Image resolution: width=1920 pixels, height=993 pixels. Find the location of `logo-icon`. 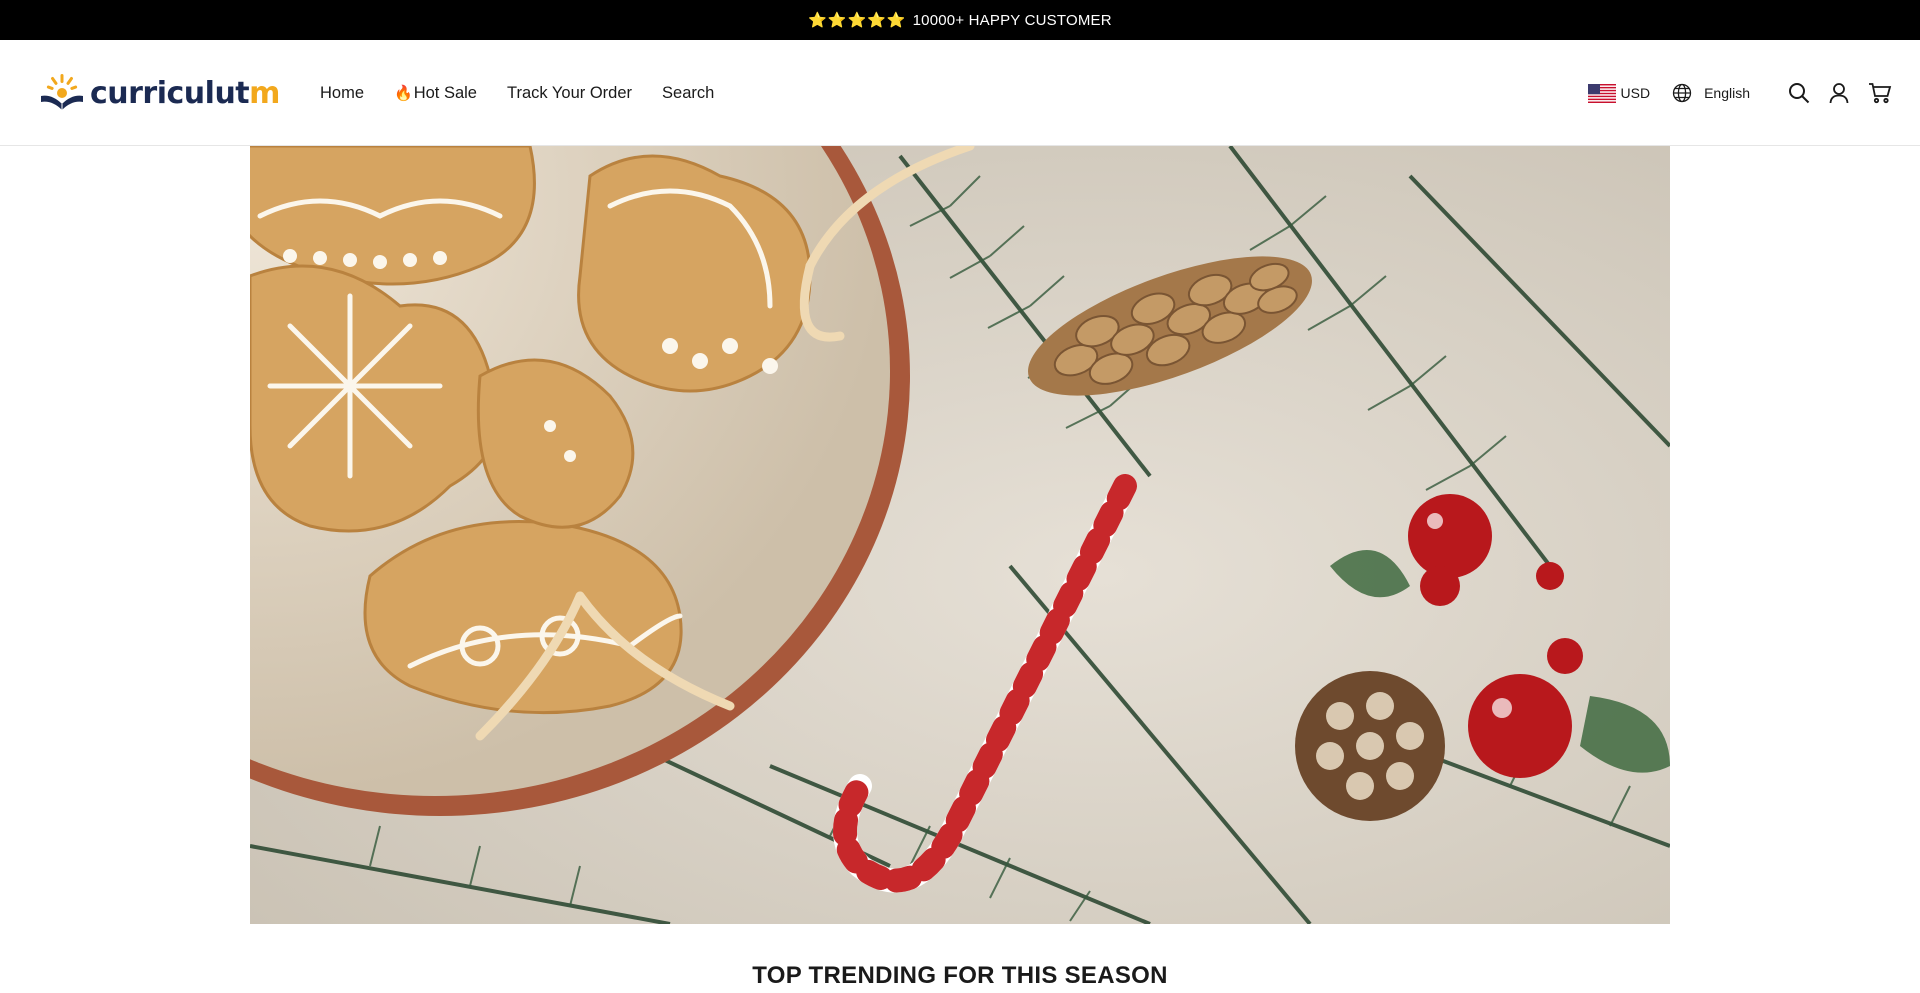

logo-icon is located at coordinates (62, 92).